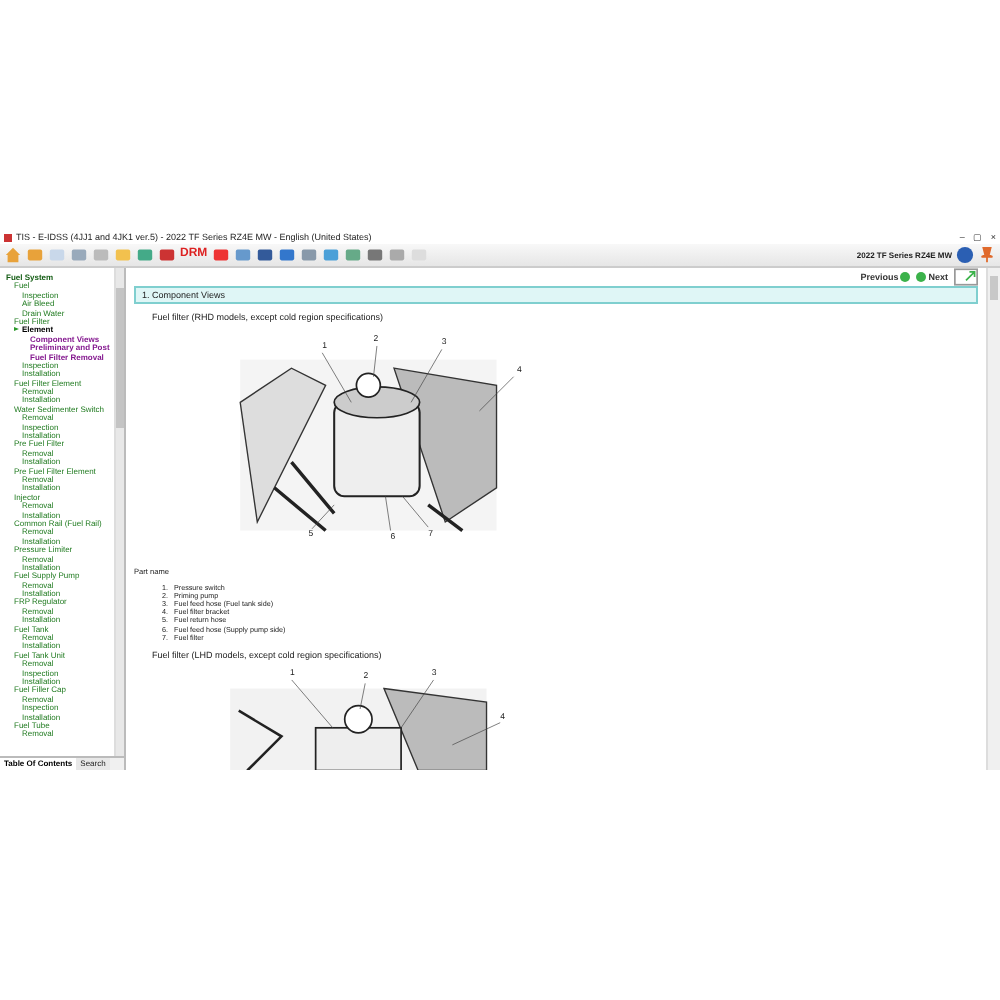 This screenshot has height=1000, width=1000. Describe the element at coordinates (8, 237) in the screenshot. I see `app-icon` at that location.